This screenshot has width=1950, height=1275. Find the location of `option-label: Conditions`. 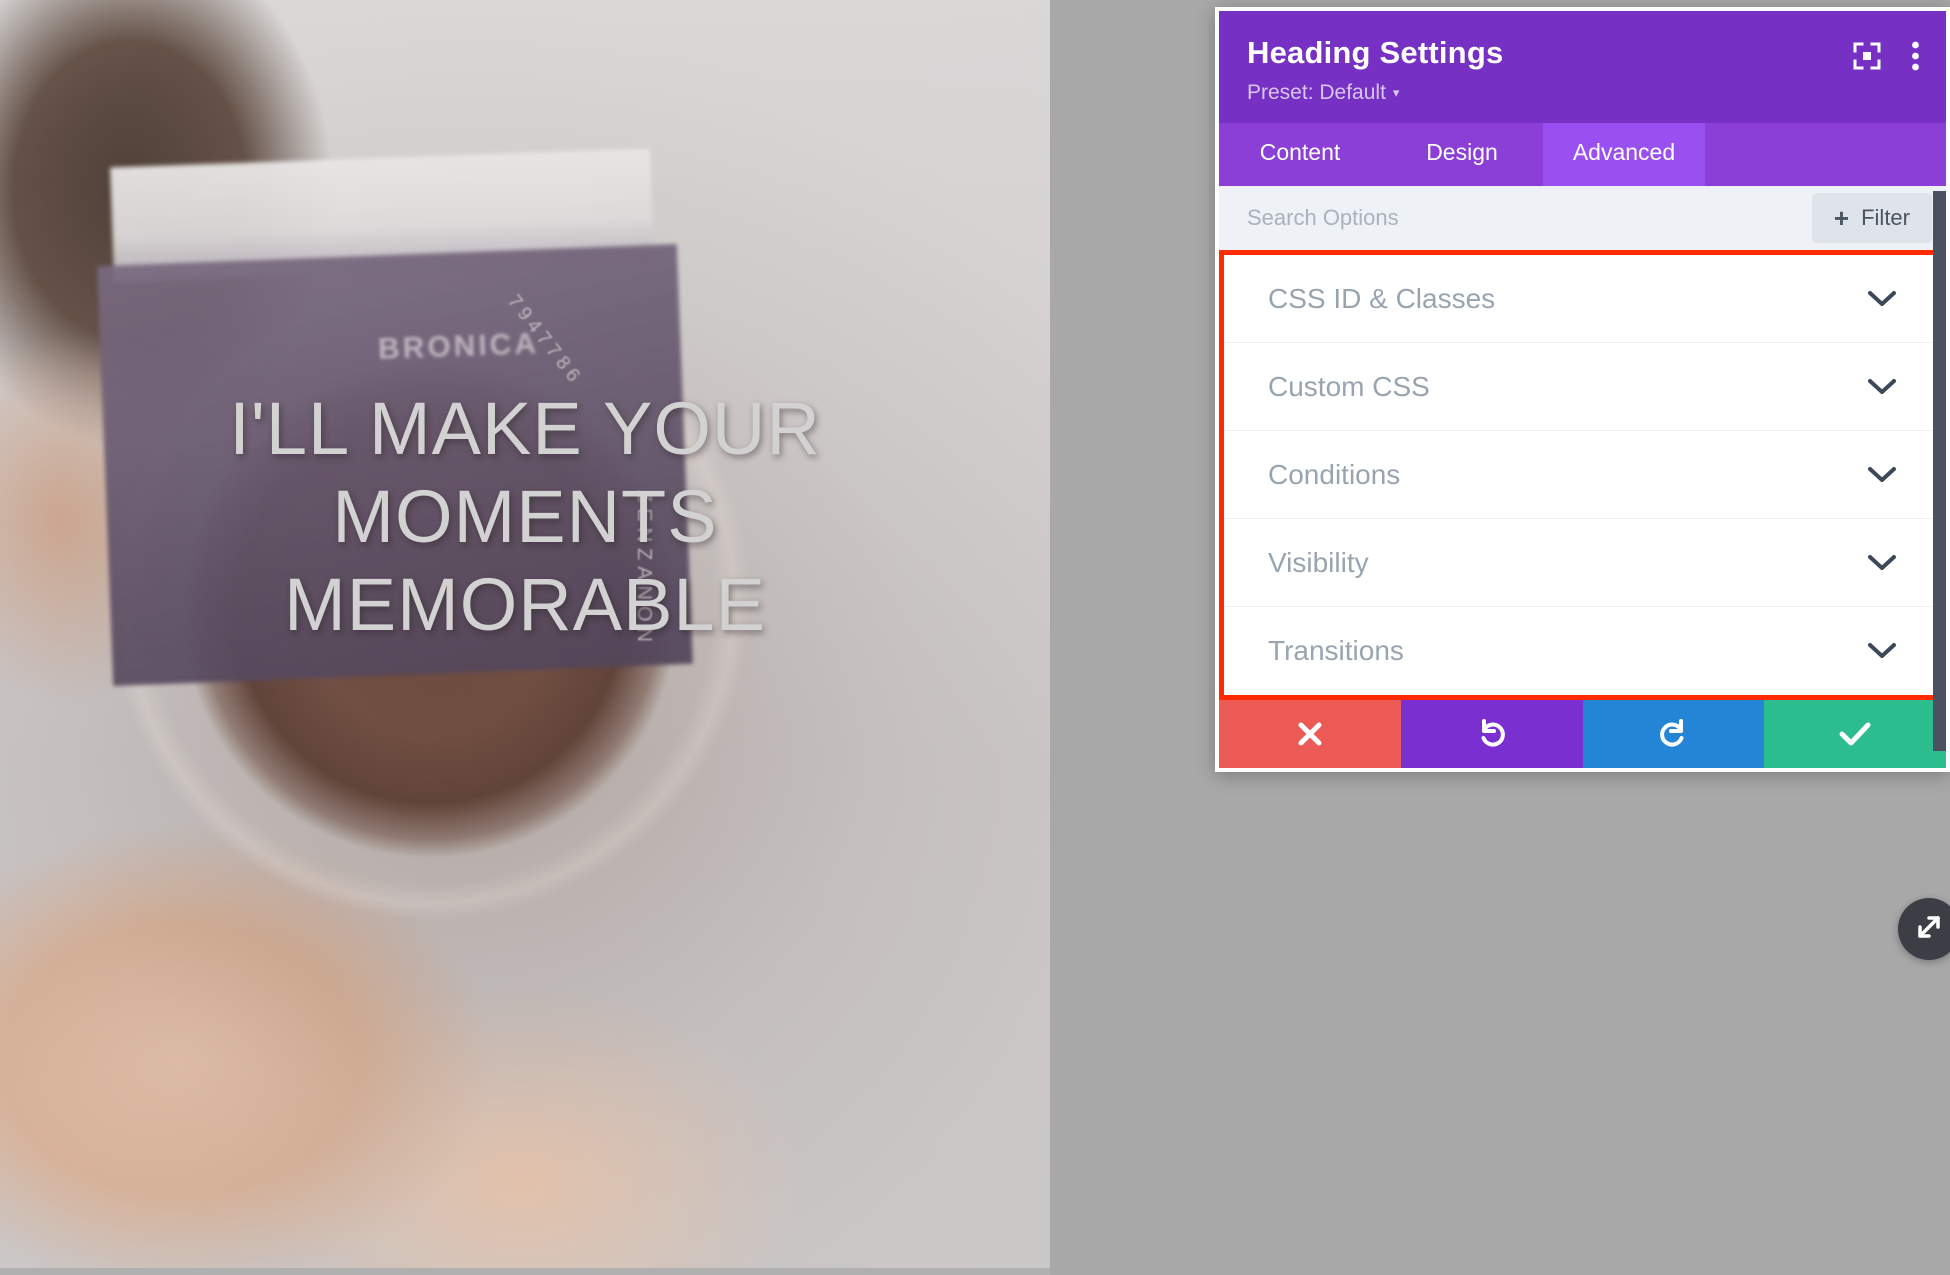

option-label: Conditions is located at coordinates (1334, 474).